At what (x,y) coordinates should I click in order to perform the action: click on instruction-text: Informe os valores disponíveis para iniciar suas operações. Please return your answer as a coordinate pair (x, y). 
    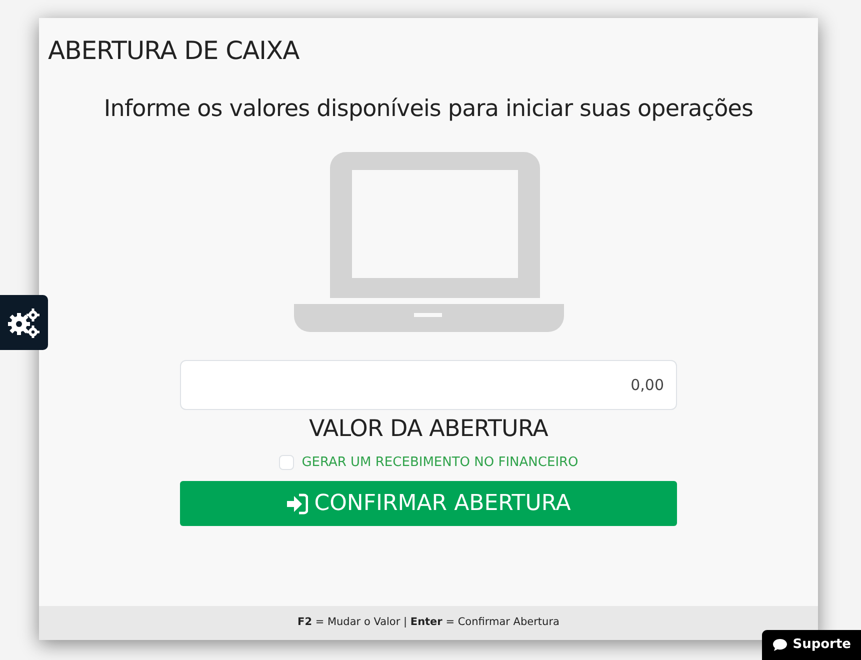
    Looking at the image, I should click on (428, 109).